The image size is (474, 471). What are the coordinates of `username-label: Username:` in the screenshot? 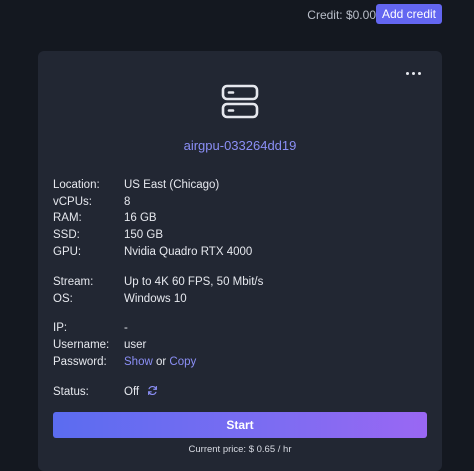 It's located at (81, 345).